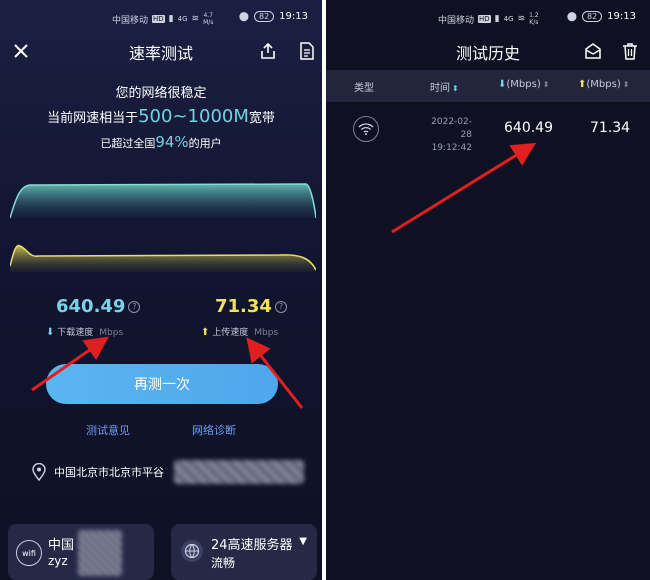  I want to click on wifi-status-icon: ≋, so click(195, 19).